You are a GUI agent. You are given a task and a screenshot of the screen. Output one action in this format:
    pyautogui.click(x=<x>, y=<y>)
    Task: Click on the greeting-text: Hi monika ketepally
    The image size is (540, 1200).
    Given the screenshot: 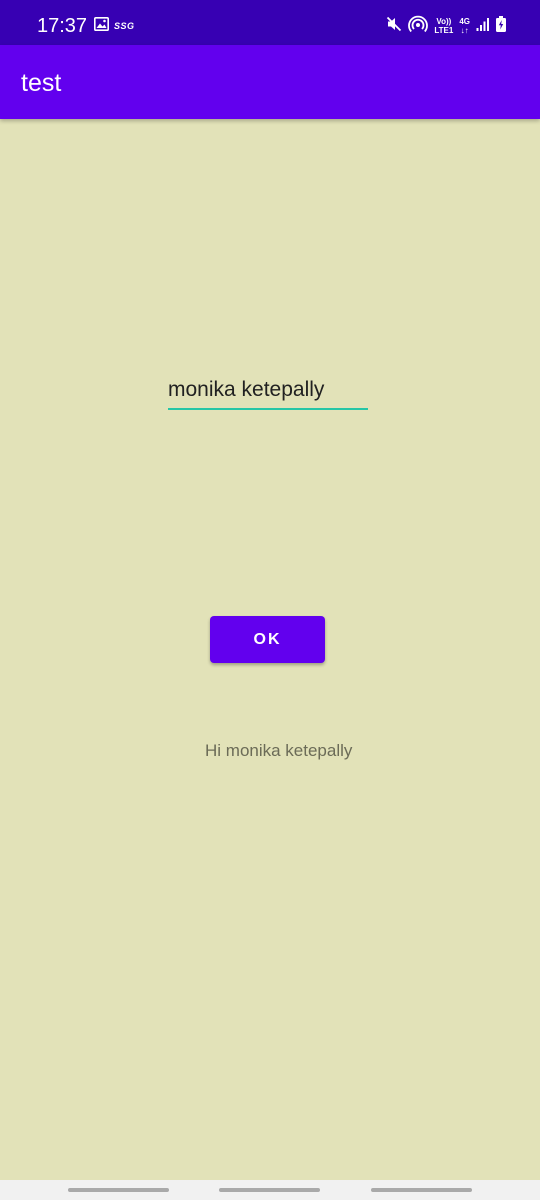 What is the action you would take?
    pyautogui.click(x=279, y=750)
    